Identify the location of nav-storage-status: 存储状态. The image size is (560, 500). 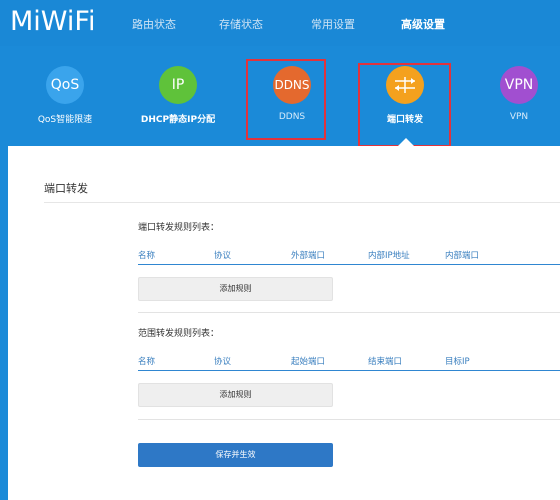
(241, 24).